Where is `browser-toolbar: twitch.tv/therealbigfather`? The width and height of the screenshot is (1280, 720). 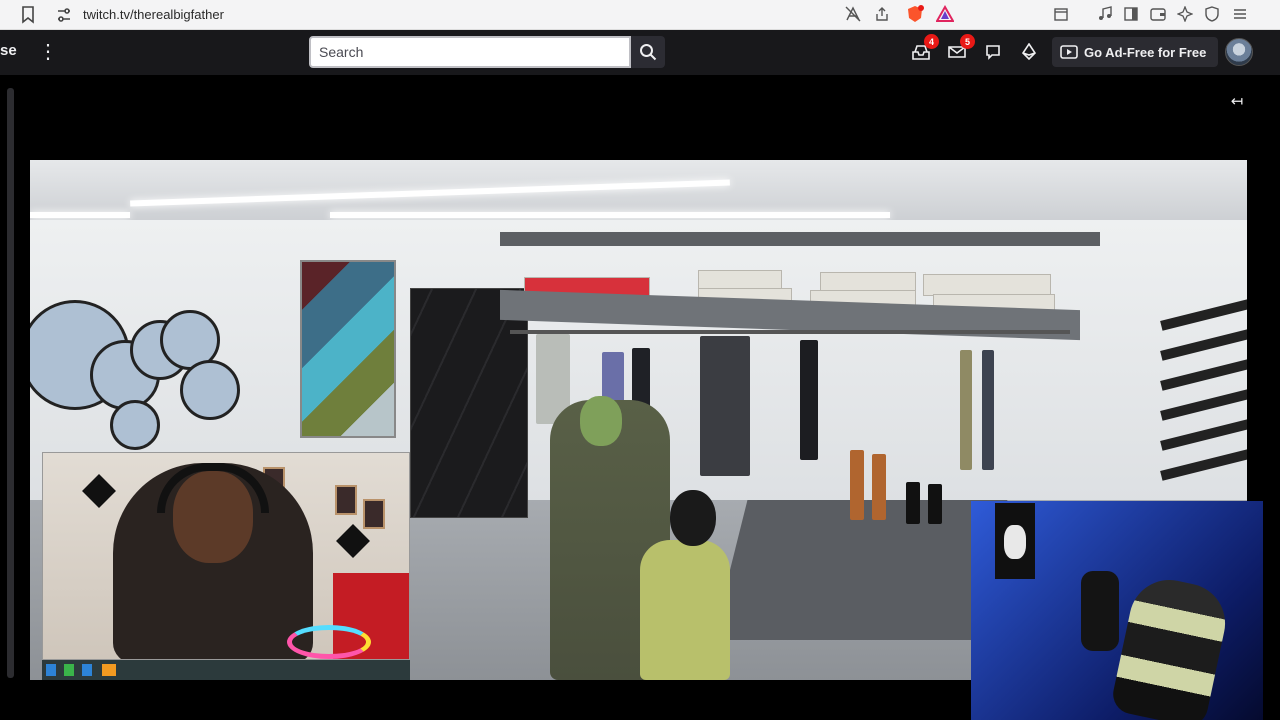
browser-toolbar: twitch.tv/therealbigfather is located at coordinates (640, 15).